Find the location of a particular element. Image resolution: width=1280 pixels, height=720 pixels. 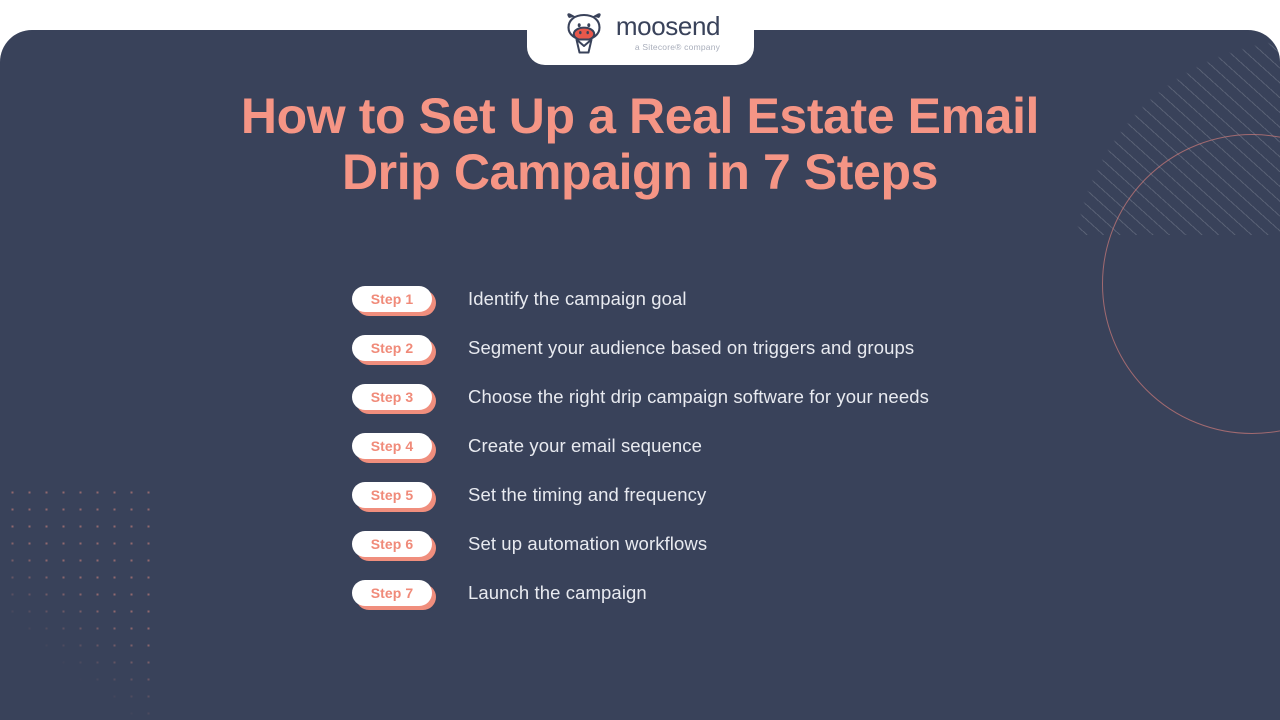

step-row: Step 5 Set the timing and frequency is located at coordinates (732, 495).